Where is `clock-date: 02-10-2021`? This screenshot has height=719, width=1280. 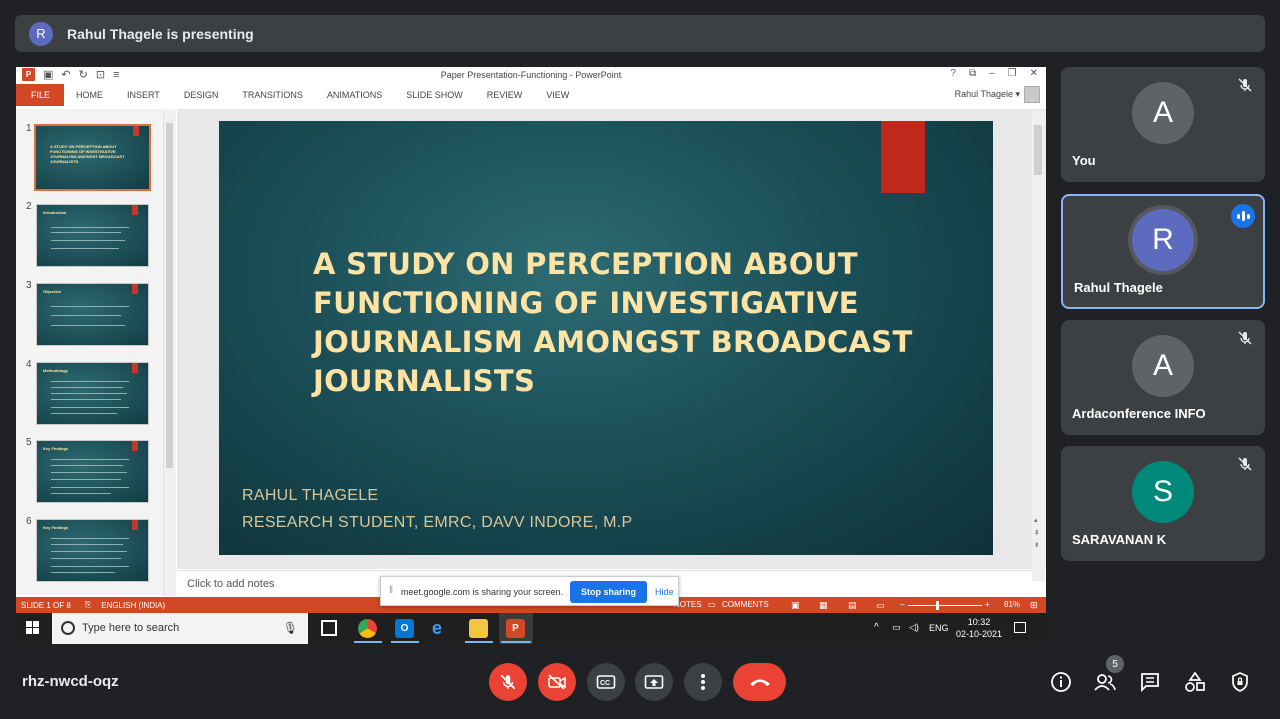
clock-date: 02-10-2021 is located at coordinates (979, 634).